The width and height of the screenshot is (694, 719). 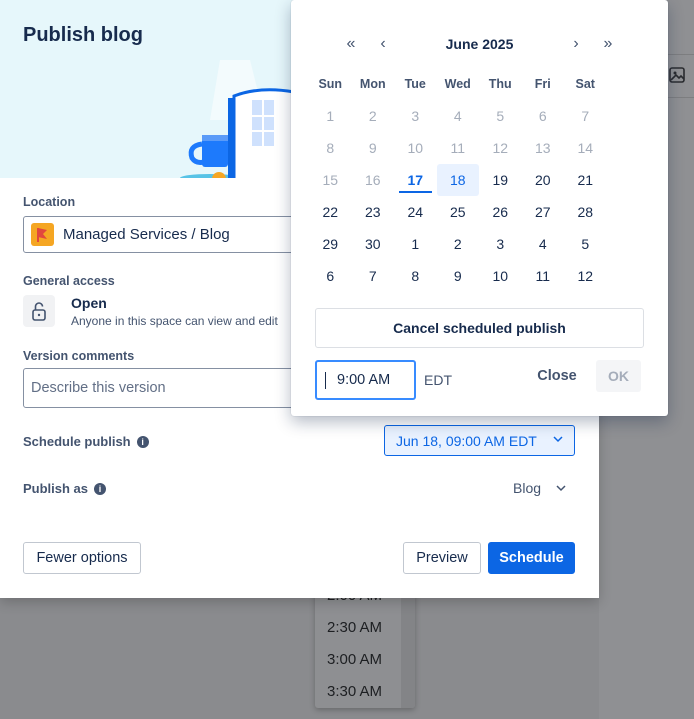 I want to click on version-comments-input, so click(x=173, y=388).